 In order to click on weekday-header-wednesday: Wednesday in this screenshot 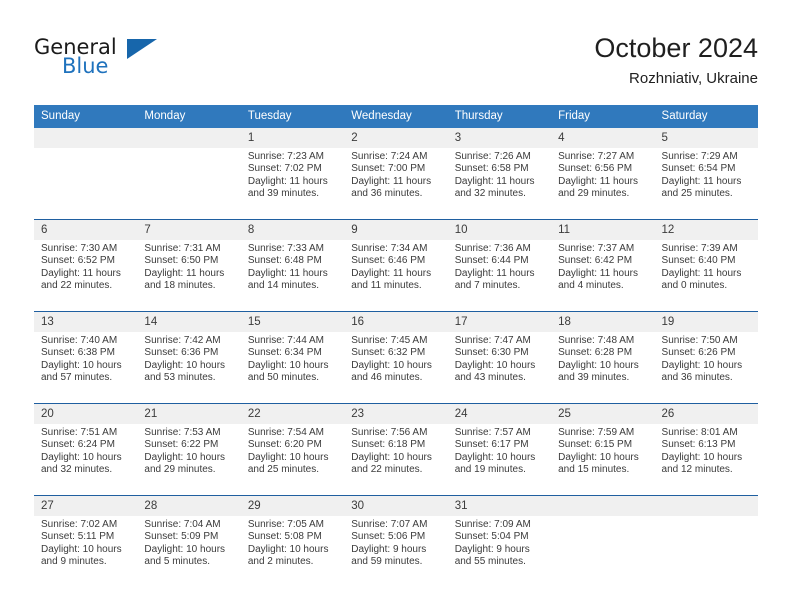, I will do `click(396, 116)`.